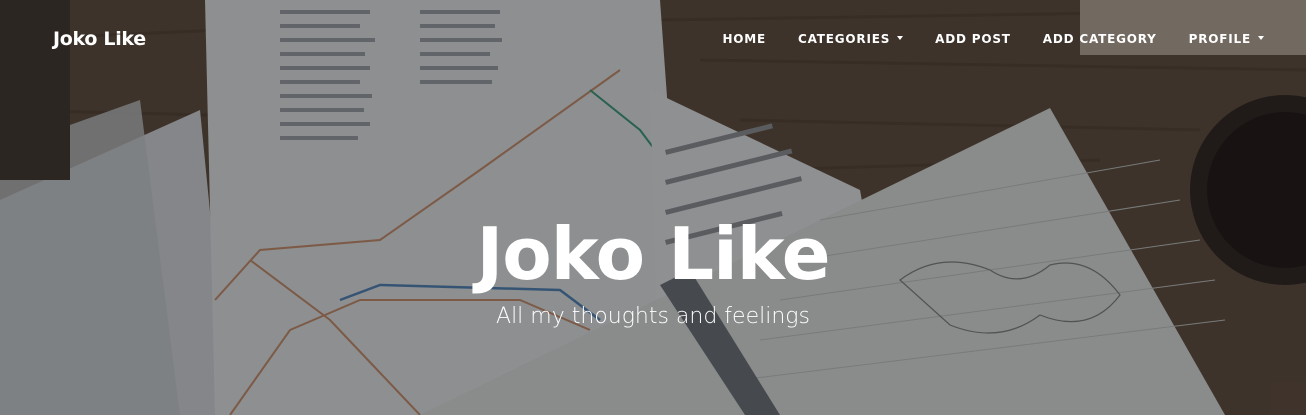  I want to click on nav-item-home: HOME, so click(744, 39).